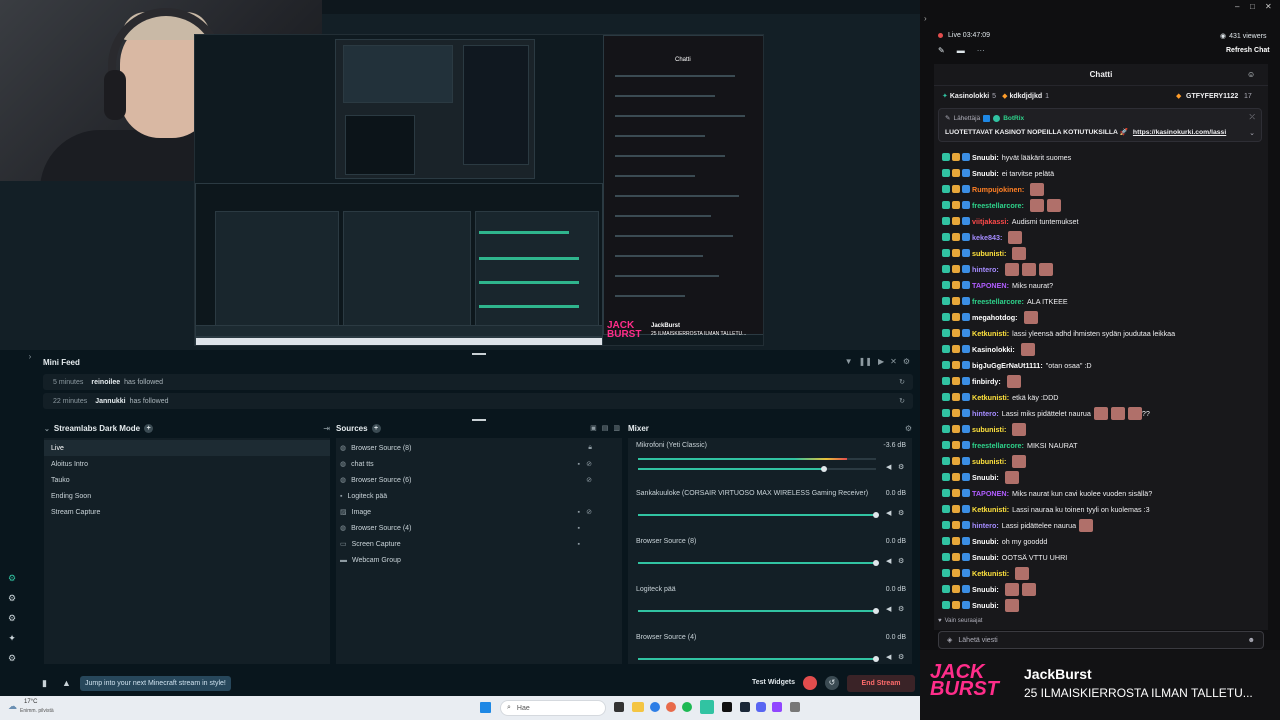  Describe the element at coordinates (12, 578) in the screenshot. I see `widget-icon: ⚙` at that location.